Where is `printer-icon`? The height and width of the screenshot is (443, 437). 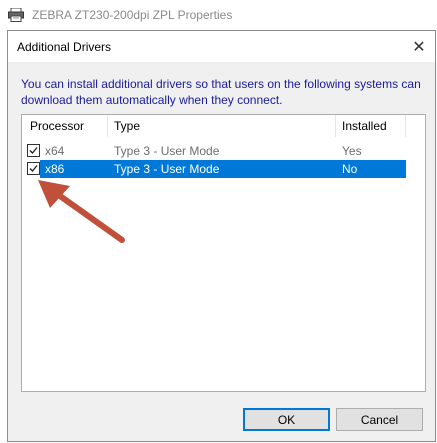
printer-icon is located at coordinates (16, 15).